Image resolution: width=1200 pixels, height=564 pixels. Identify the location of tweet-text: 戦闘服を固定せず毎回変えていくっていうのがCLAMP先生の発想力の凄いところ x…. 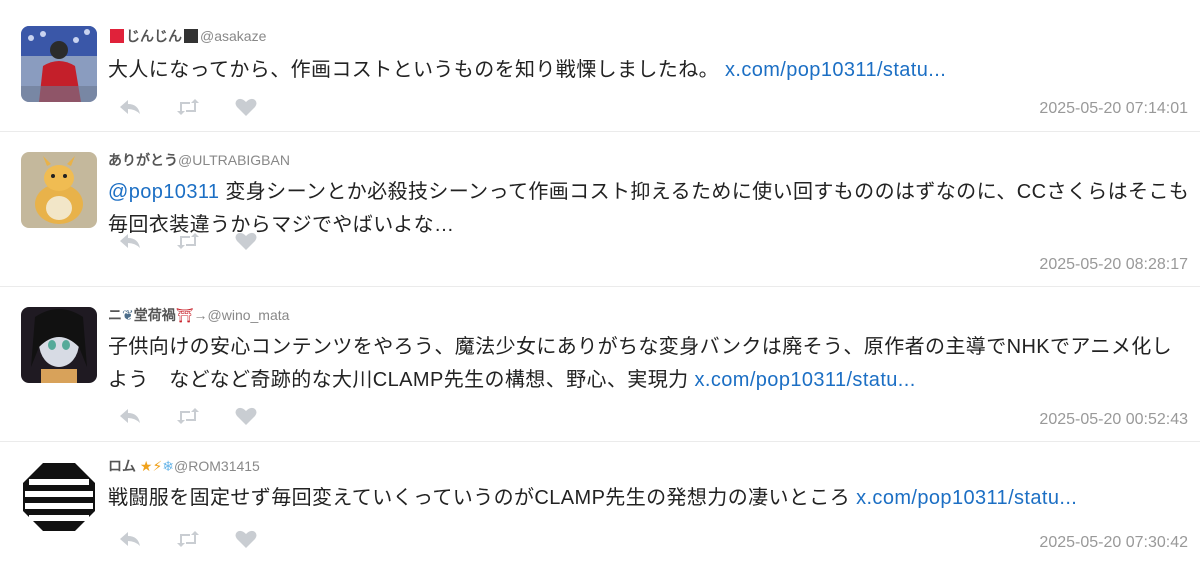
(649, 498).